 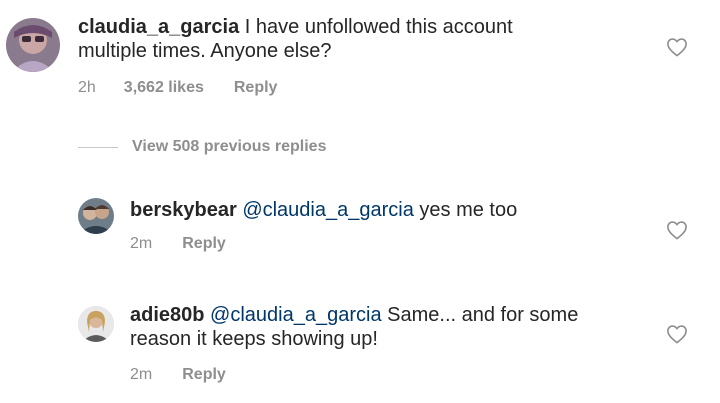 I want to click on view-previous-replies-button: View 508 previous replies, so click(x=202, y=147).